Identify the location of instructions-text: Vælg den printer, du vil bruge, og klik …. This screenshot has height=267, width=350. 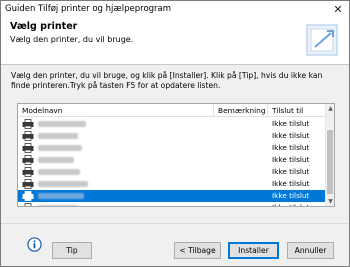
(167, 80).